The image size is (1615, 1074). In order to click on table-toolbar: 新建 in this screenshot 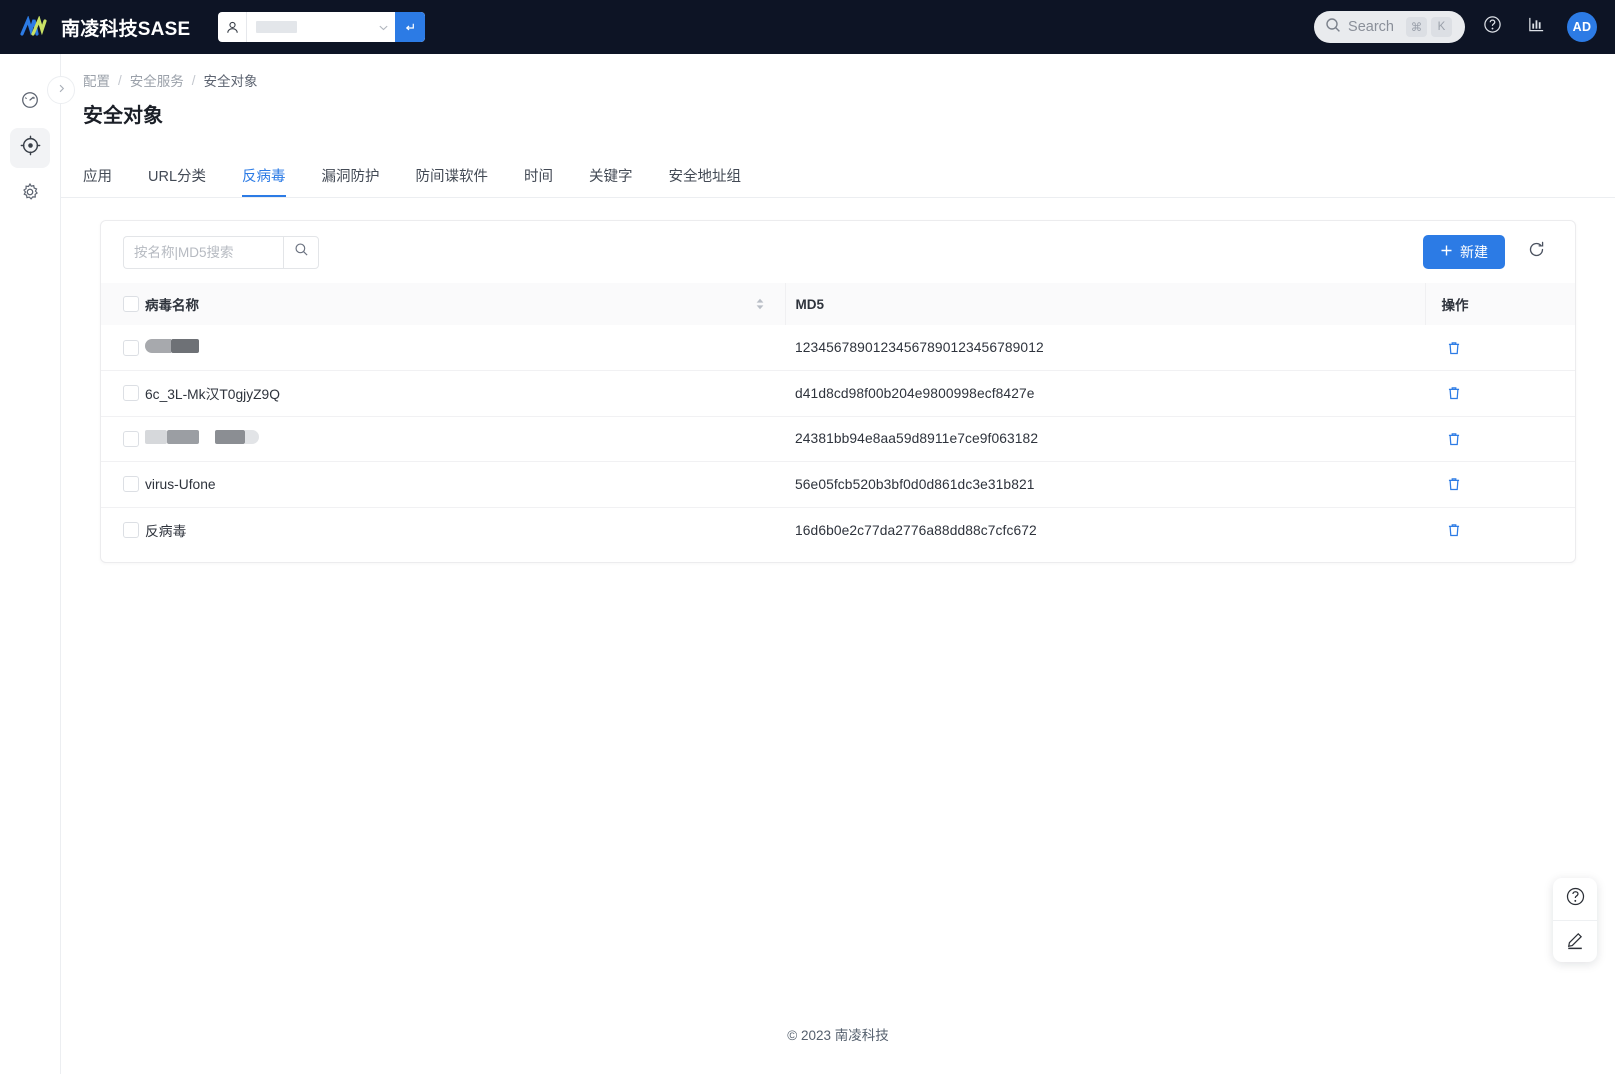, I will do `click(838, 252)`.